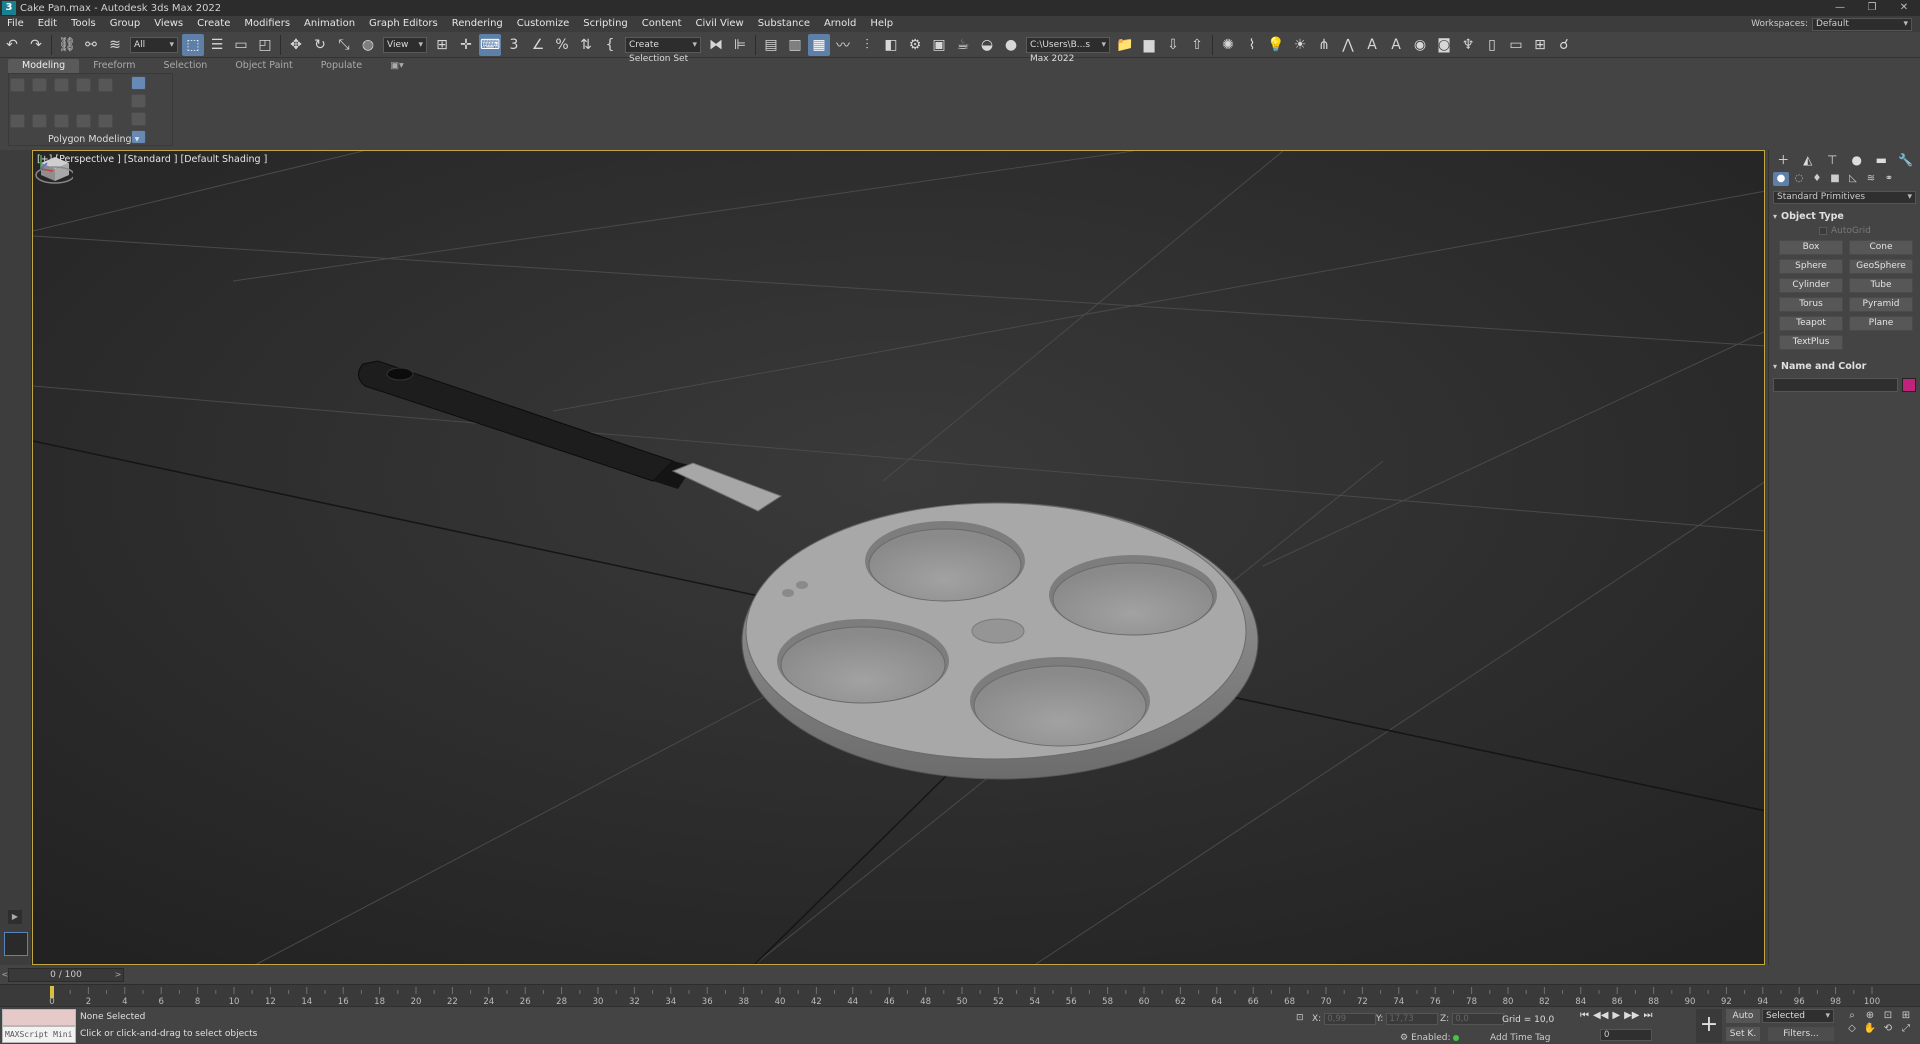 The image size is (1920, 1044). What do you see at coordinates (39, 121) in the screenshot?
I see `preserve-uvs-icon` at bounding box center [39, 121].